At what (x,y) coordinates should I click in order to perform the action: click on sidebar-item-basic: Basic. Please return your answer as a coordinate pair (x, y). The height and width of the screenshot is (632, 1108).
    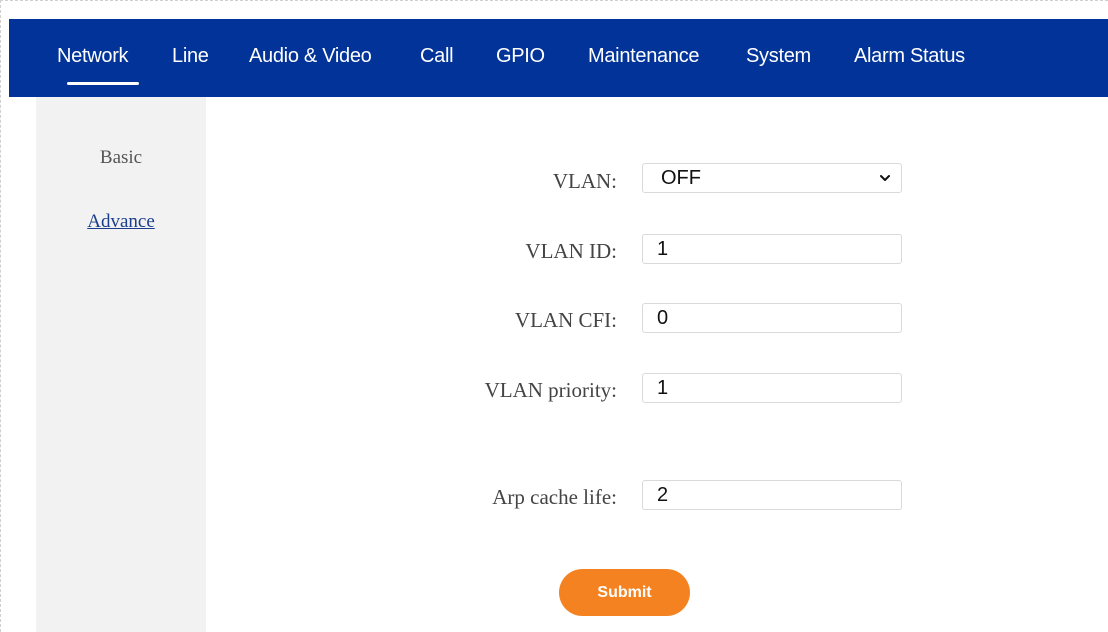
    Looking at the image, I should click on (121, 158).